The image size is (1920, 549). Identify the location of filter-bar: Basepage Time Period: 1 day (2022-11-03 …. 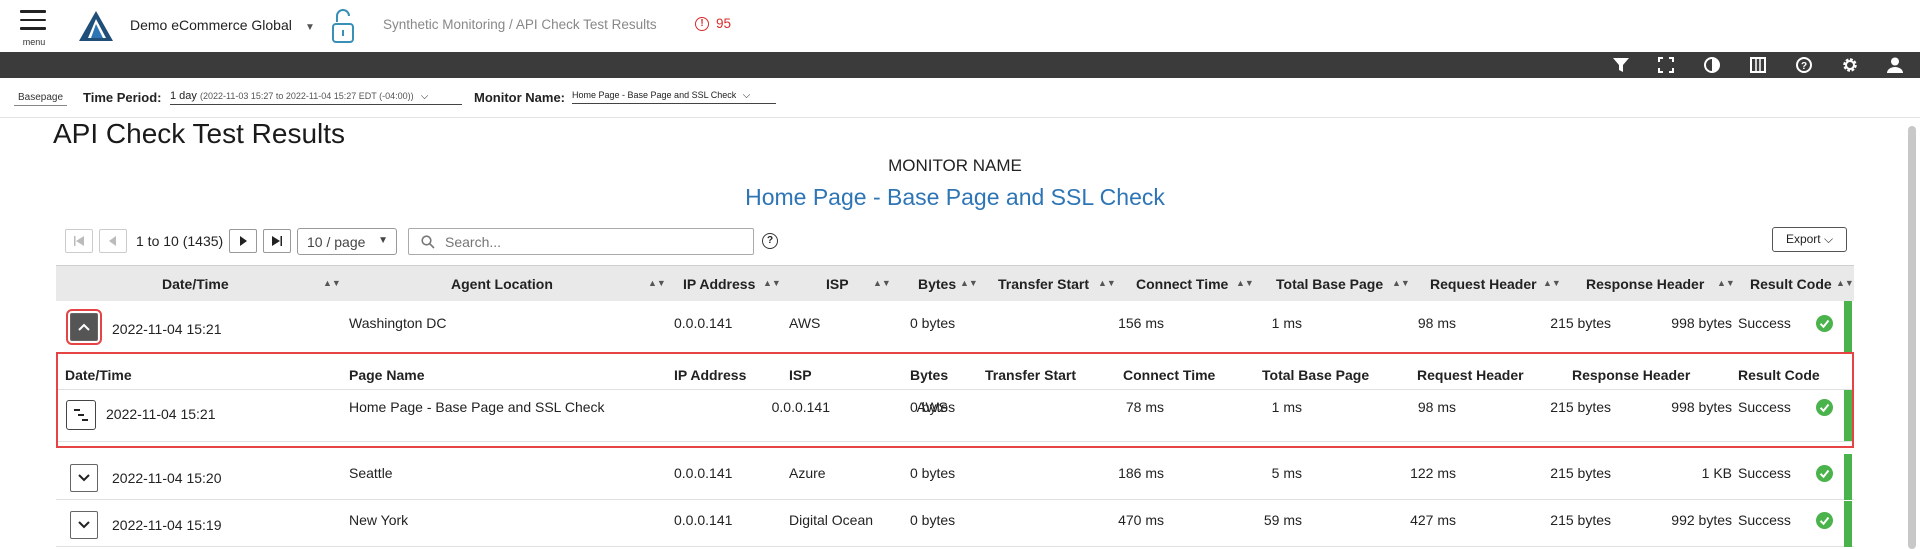
(960, 98).